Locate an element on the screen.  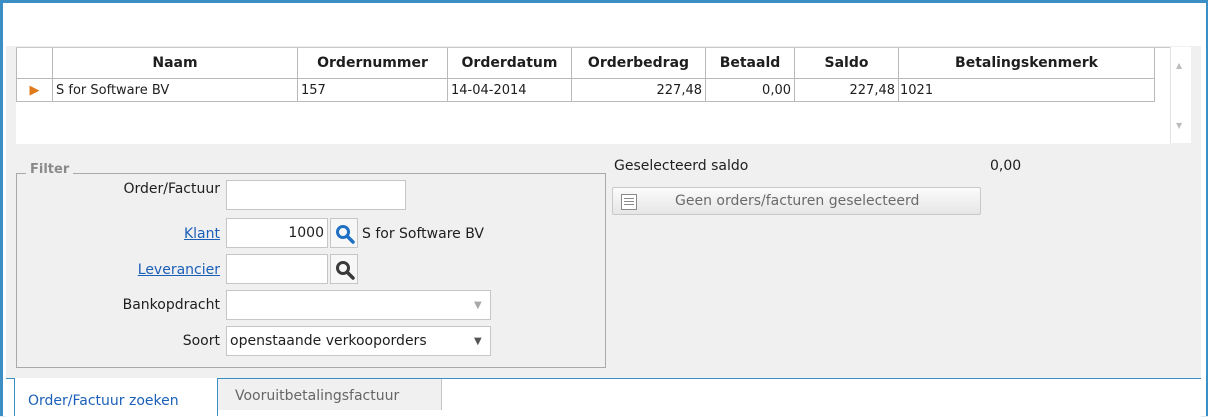
tab-vooruitbetalingsfactuur: Vooruitbetalingsfactuur is located at coordinates (330, 394).